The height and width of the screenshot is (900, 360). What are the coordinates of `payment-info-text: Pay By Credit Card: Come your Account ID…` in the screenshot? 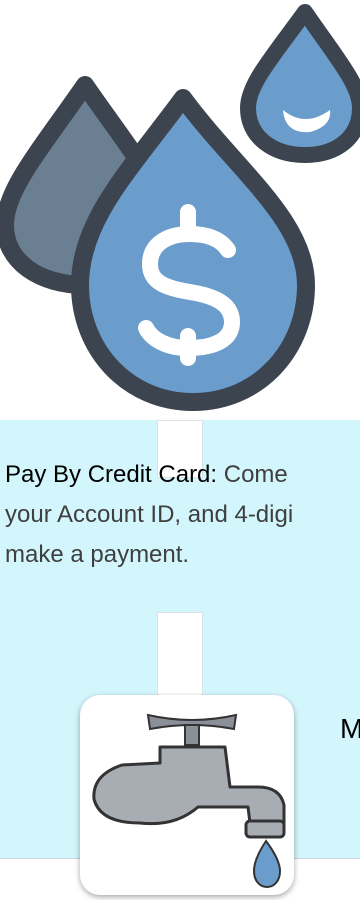 It's located at (182, 515).